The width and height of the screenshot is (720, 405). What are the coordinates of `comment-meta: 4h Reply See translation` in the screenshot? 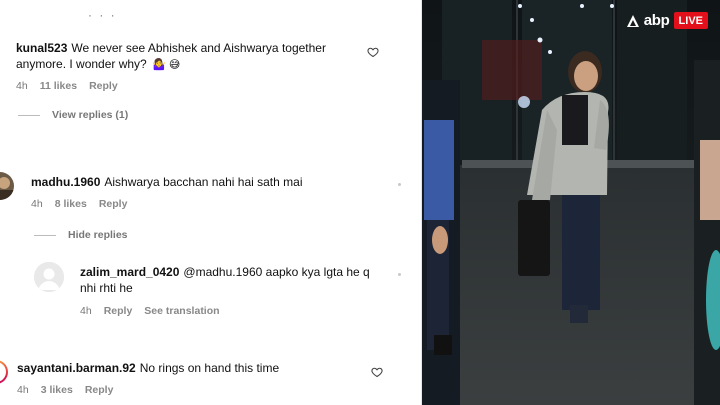 It's located at (150, 311).